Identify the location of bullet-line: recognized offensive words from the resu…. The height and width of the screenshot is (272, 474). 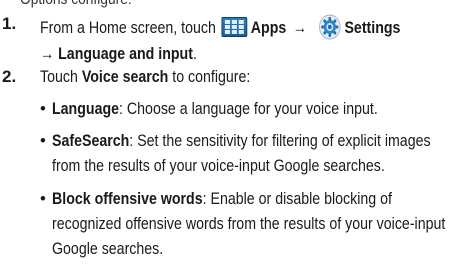
(248, 224).